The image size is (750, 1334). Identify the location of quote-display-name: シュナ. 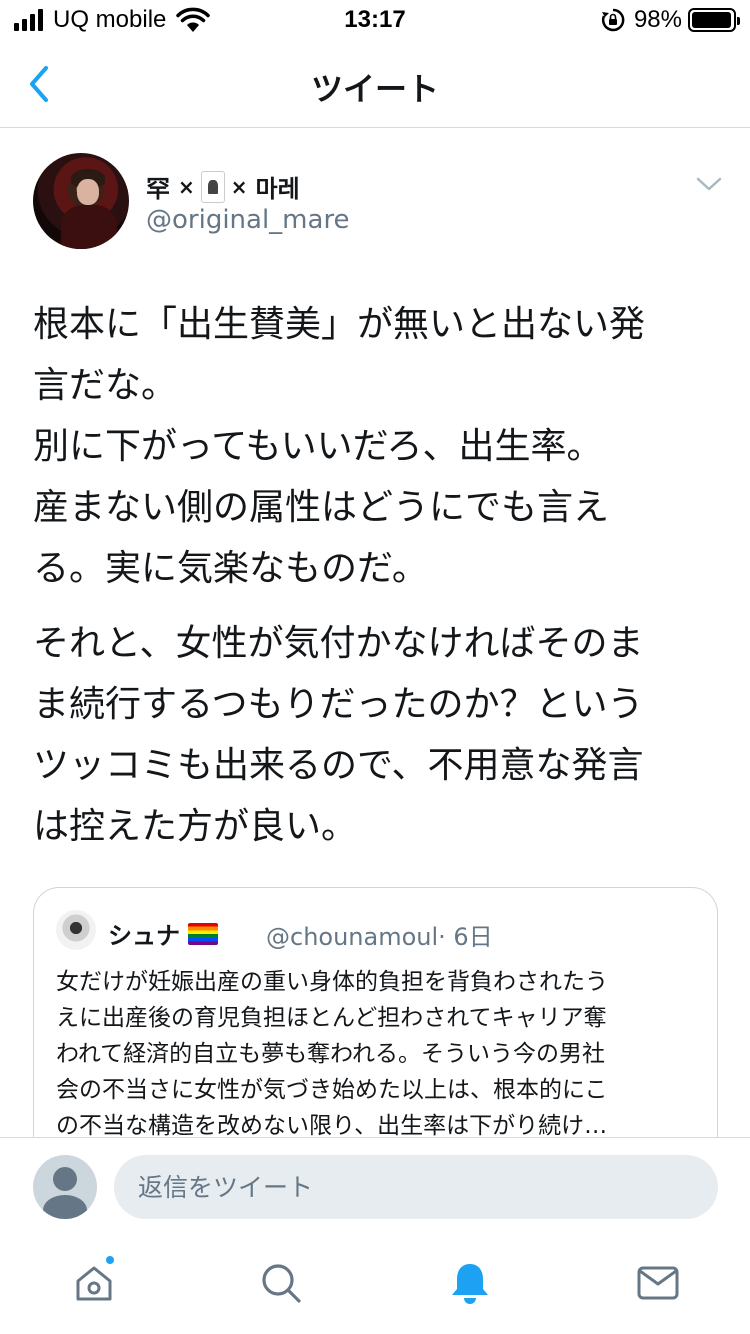
(163, 933).